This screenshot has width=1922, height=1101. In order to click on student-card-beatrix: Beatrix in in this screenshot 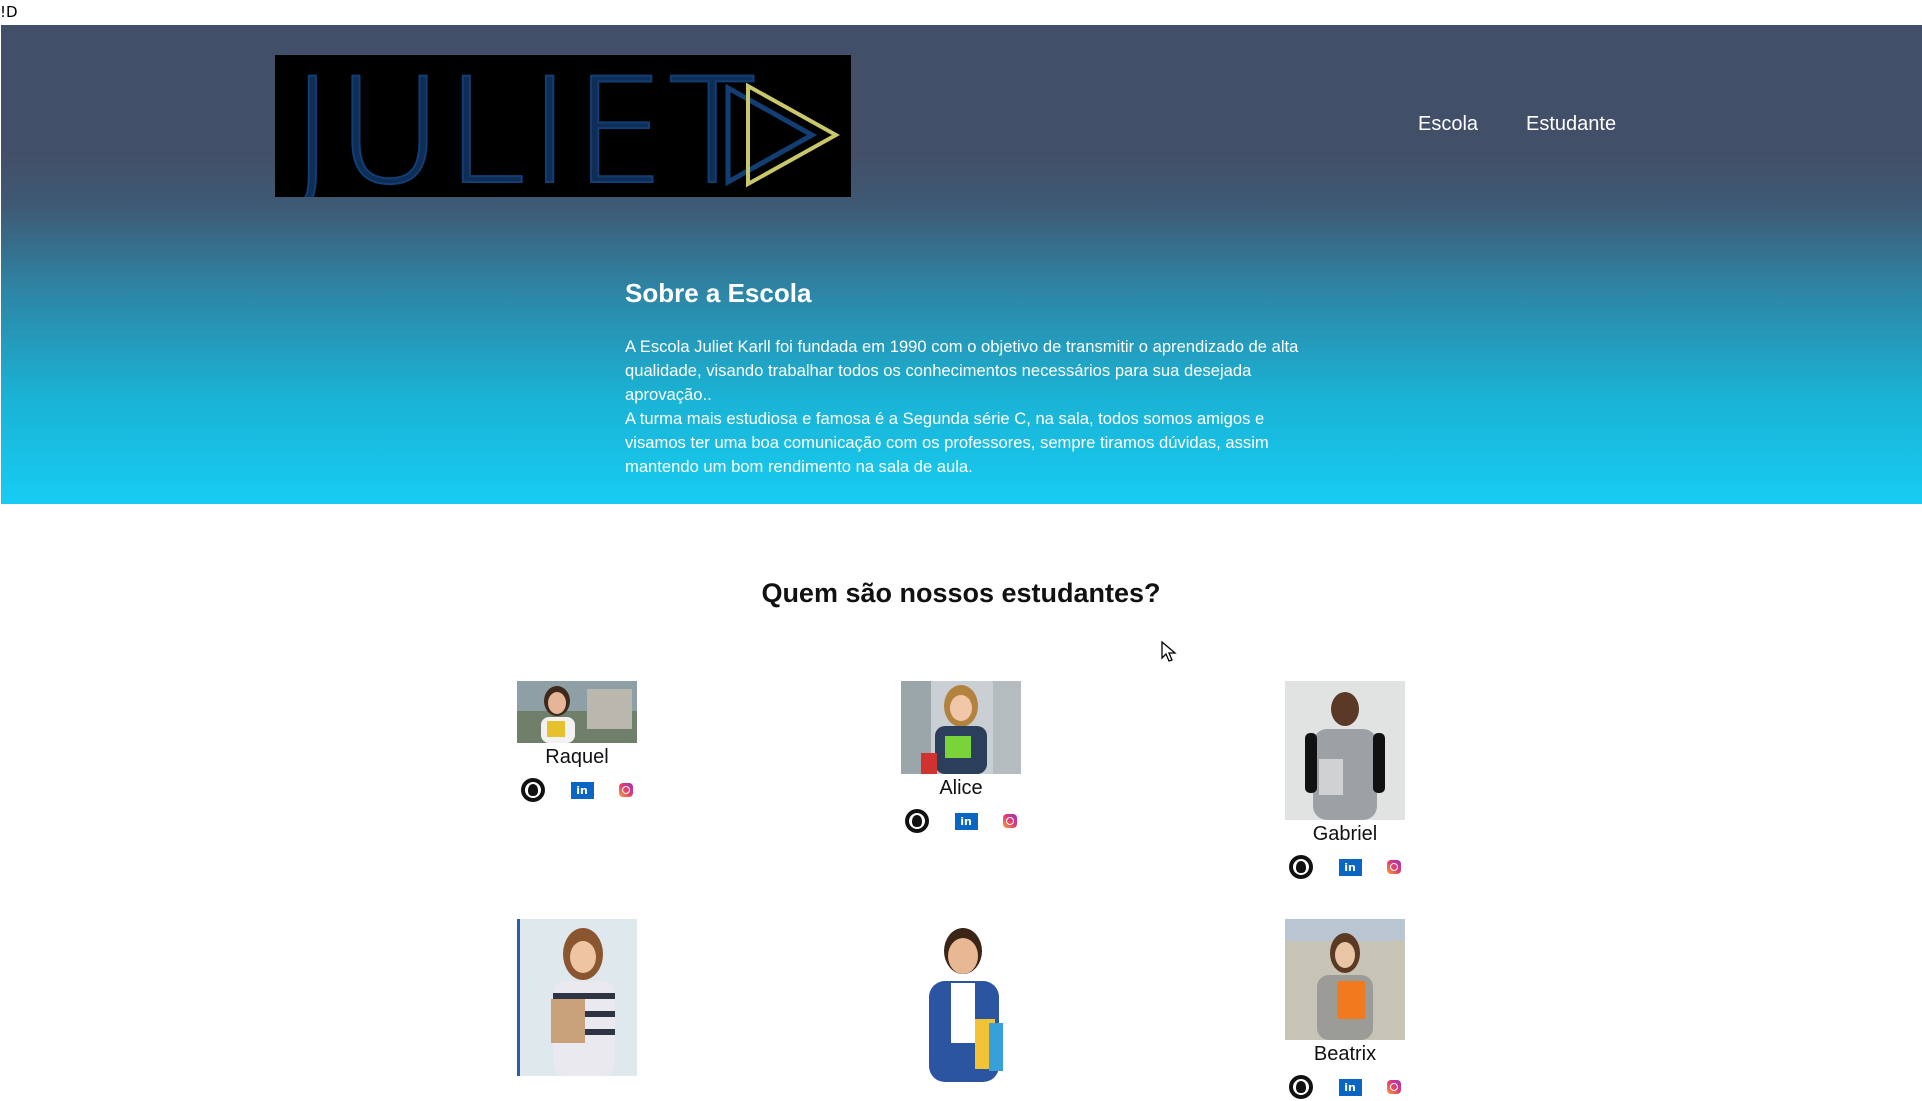, I will do `click(1345, 1010)`.